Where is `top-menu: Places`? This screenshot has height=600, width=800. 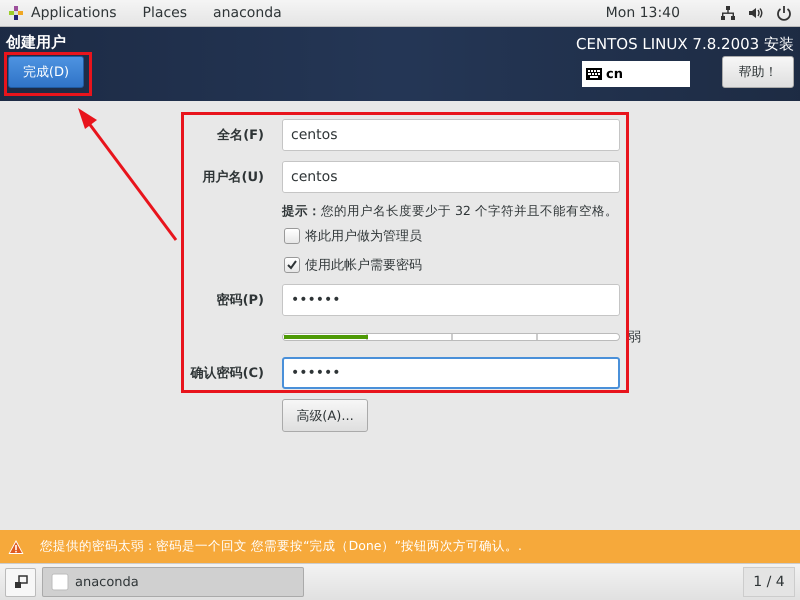
top-menu: Places is located at coordinates (165, 13).